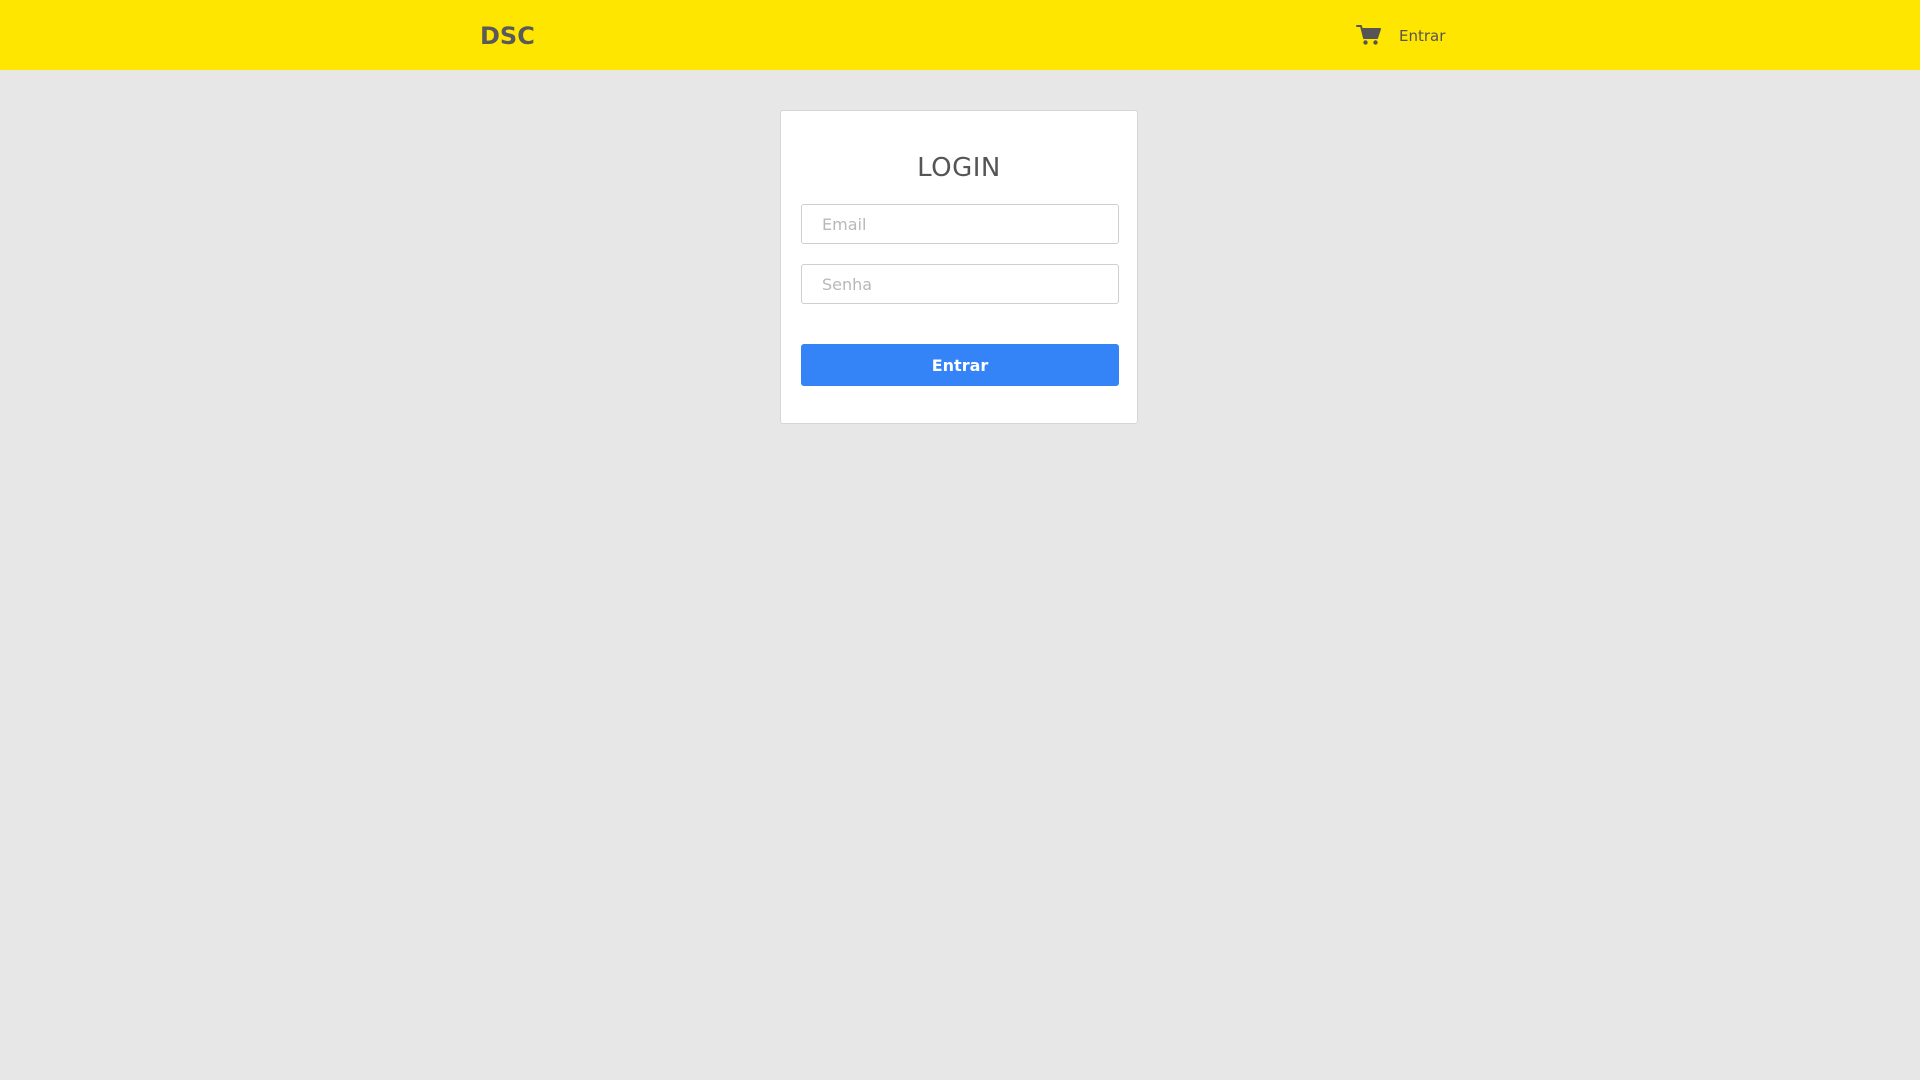  What do you see at coordinates (959, 168) in the screenshot?
I see `login-title: LOGIN` at bounding box center [959, 168].